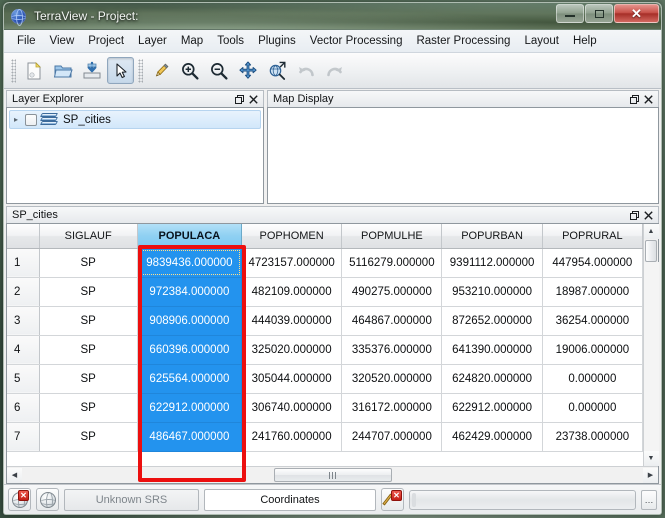  I want to click on attribute-table-close-button, so click(648, 215).